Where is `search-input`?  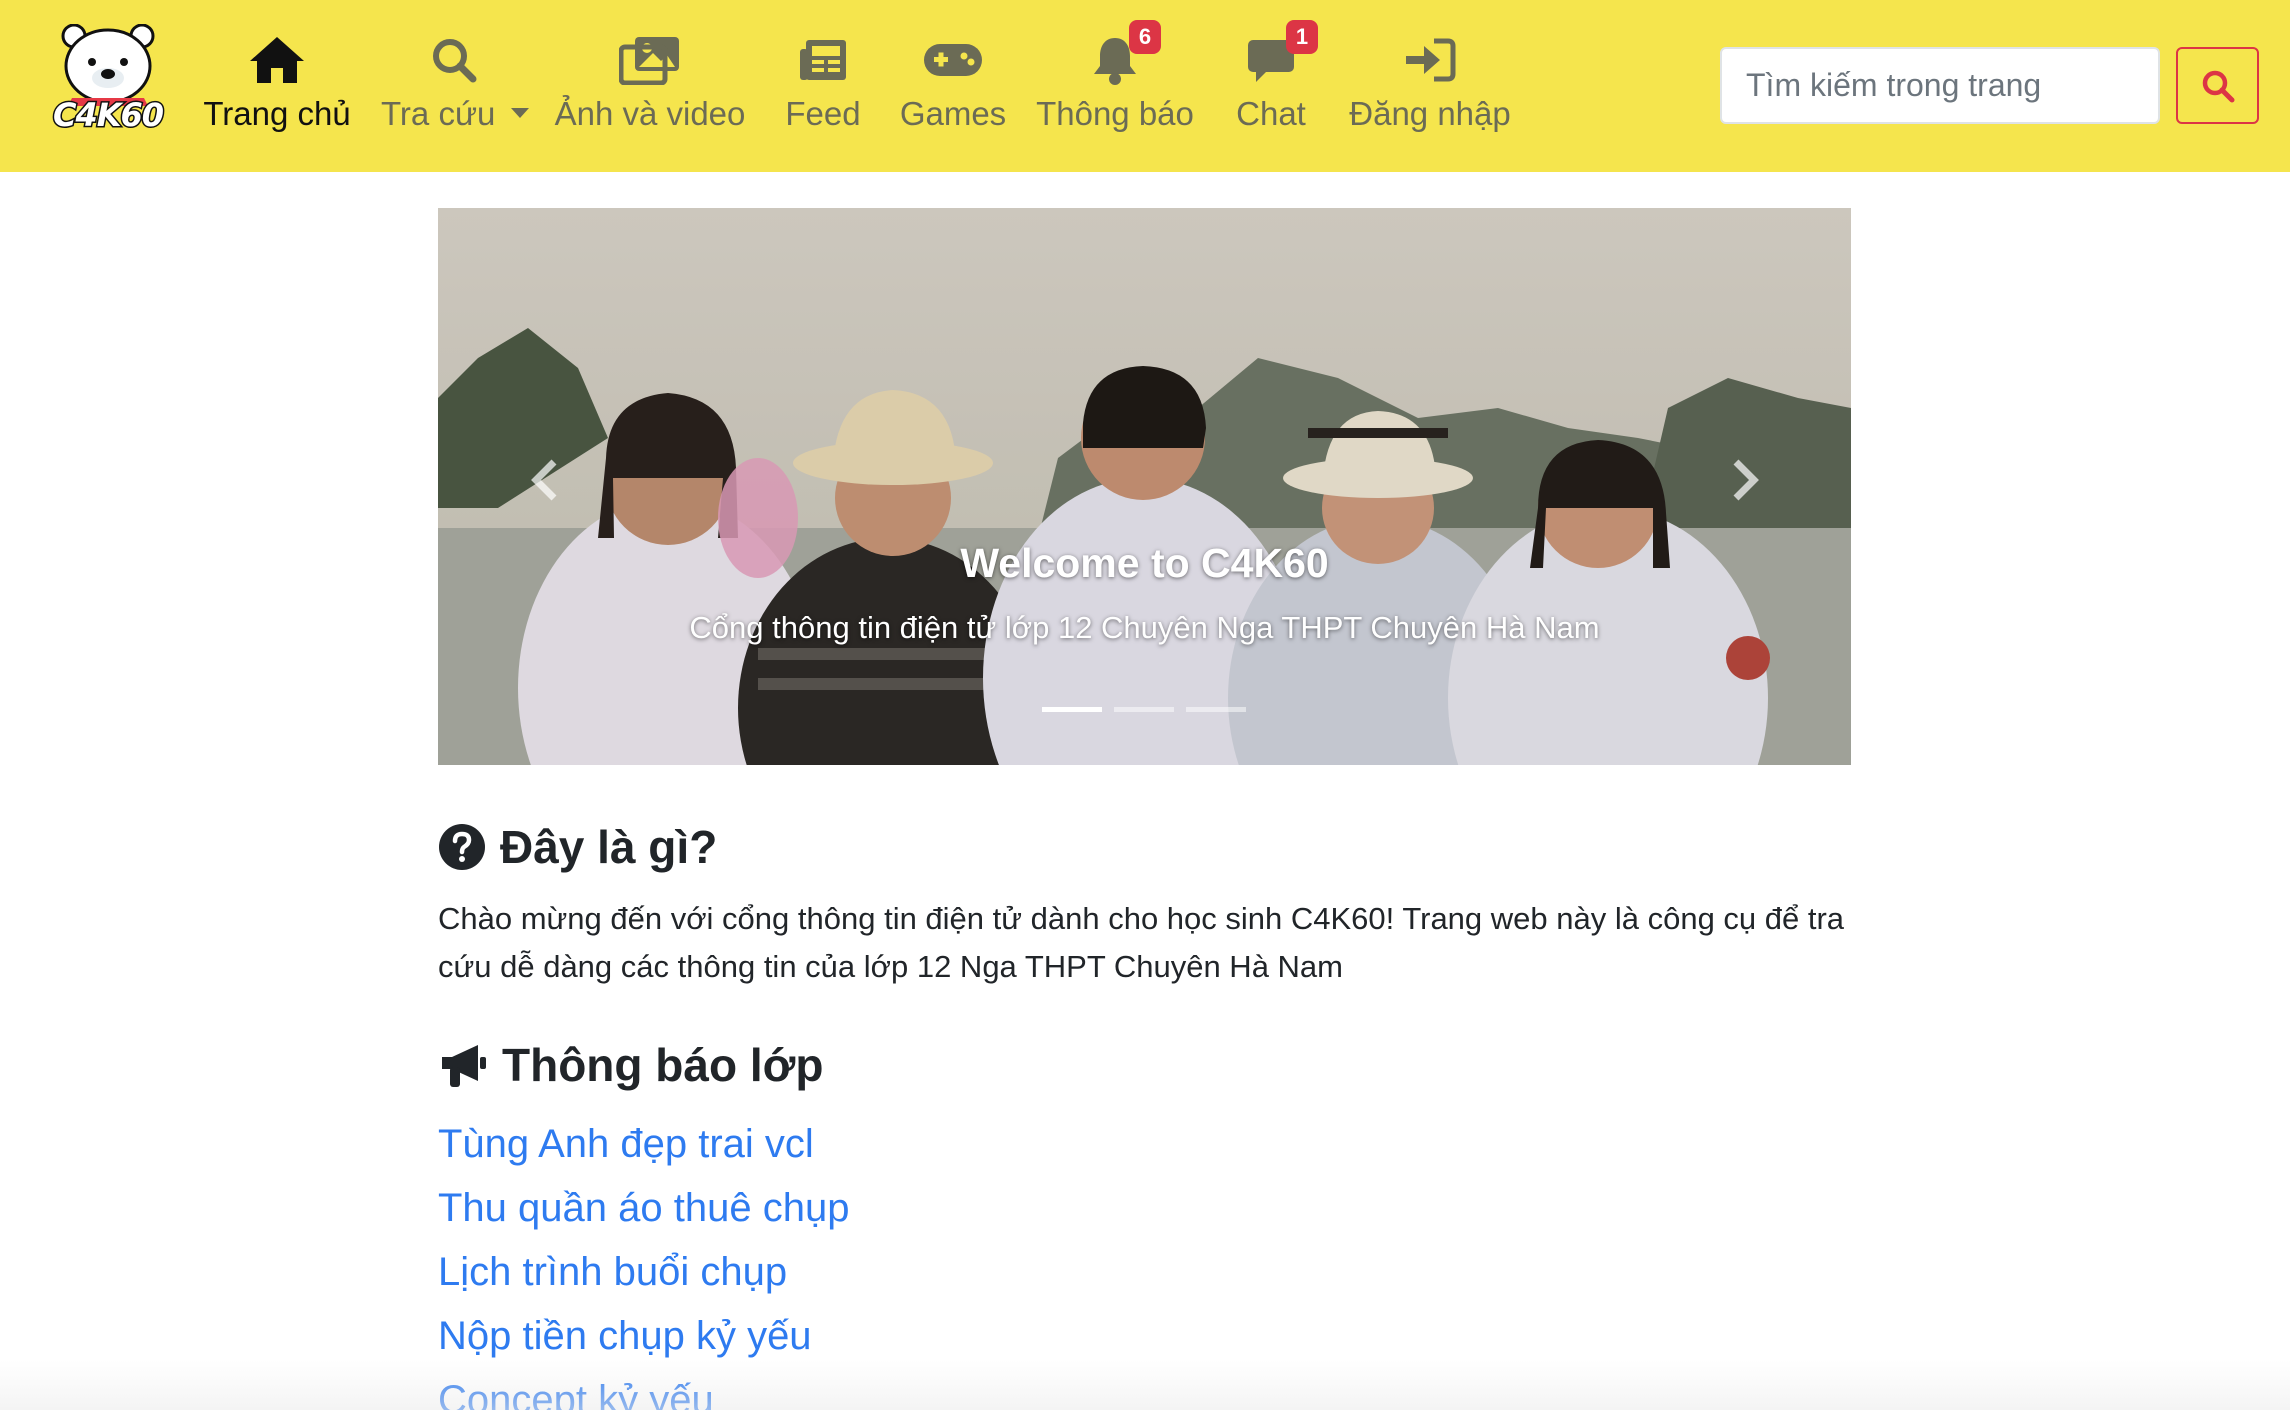
search-input is located at coordinates (1940, 85).